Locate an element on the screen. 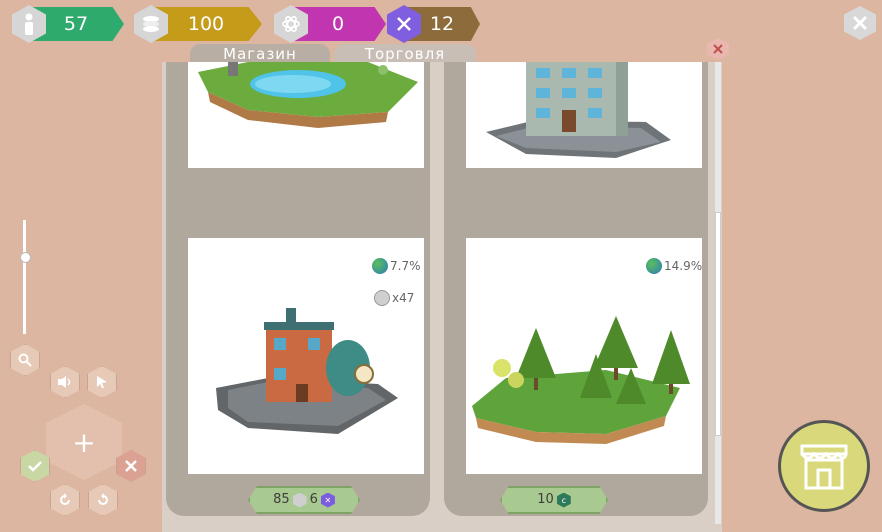 The width and height of the screenshot is (882, 532). eco-percent-value: 14.9% is located at coordinates (683, 266).